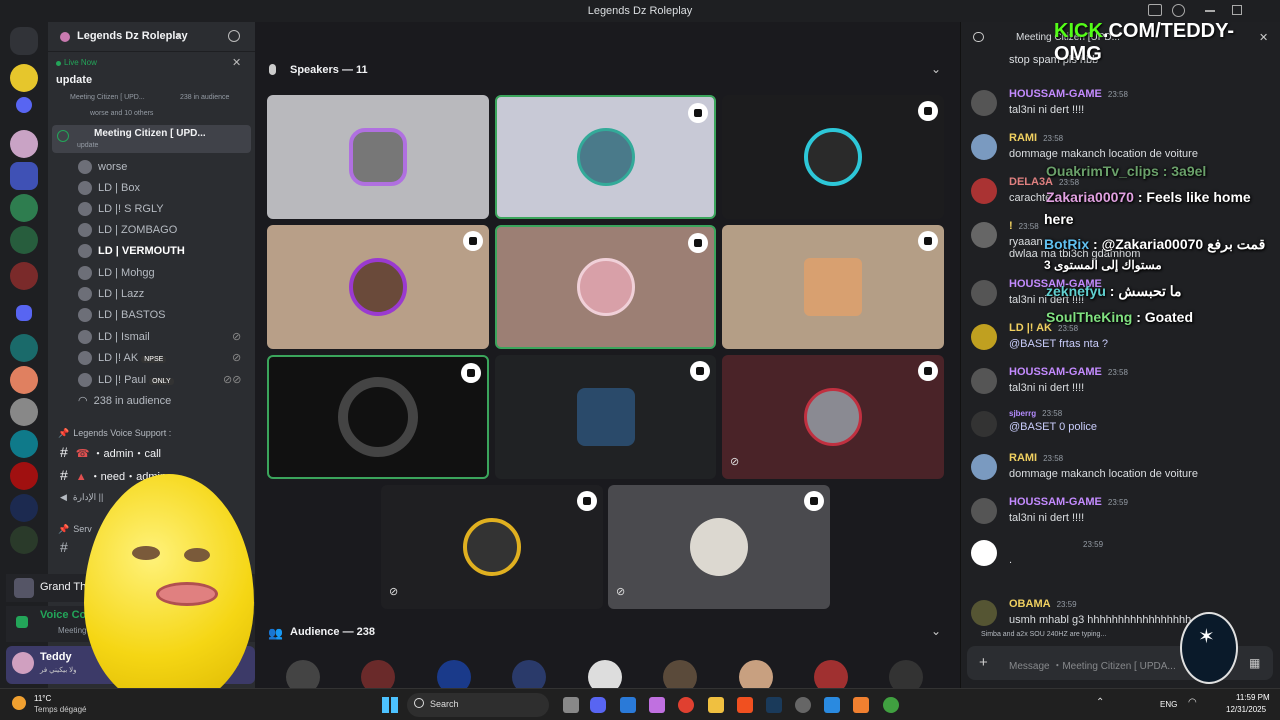 The height and width of the screenshot is (720, 1280). I want to click on add-user-icon, so click(234, 36).